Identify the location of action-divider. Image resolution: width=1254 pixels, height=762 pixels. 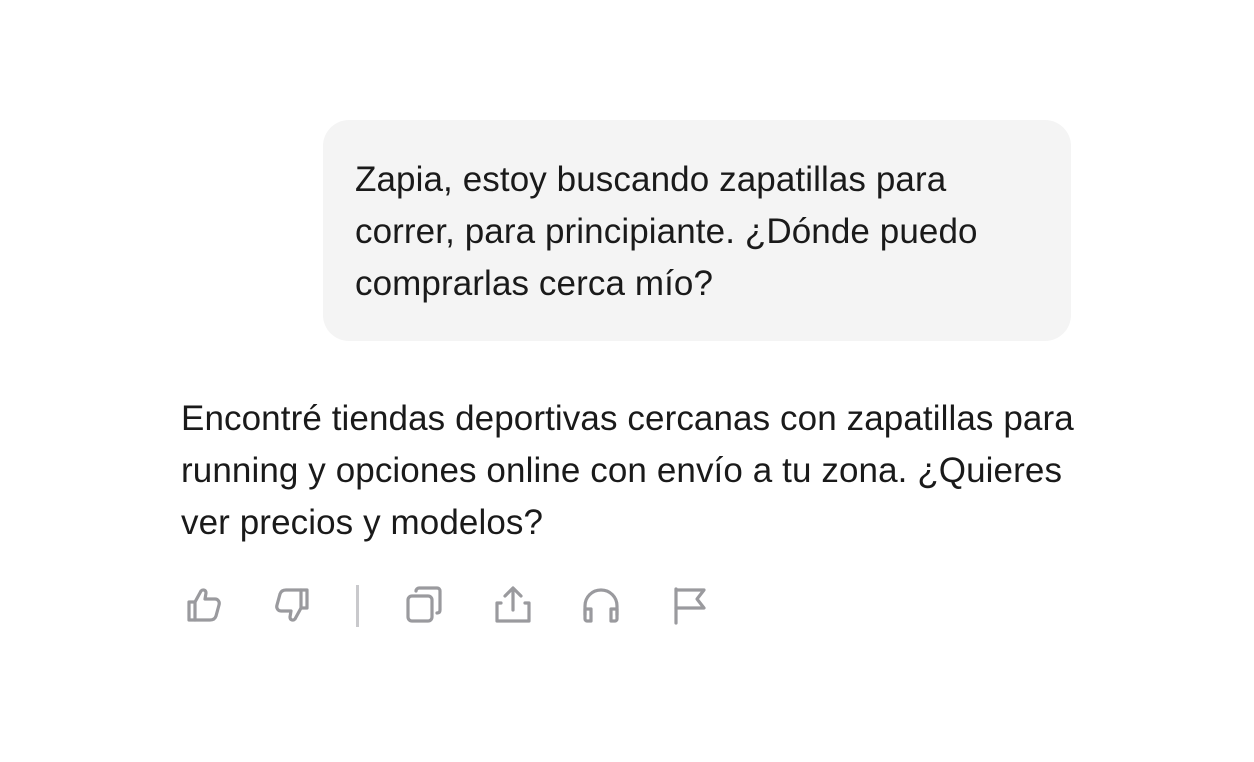
(357, 606).